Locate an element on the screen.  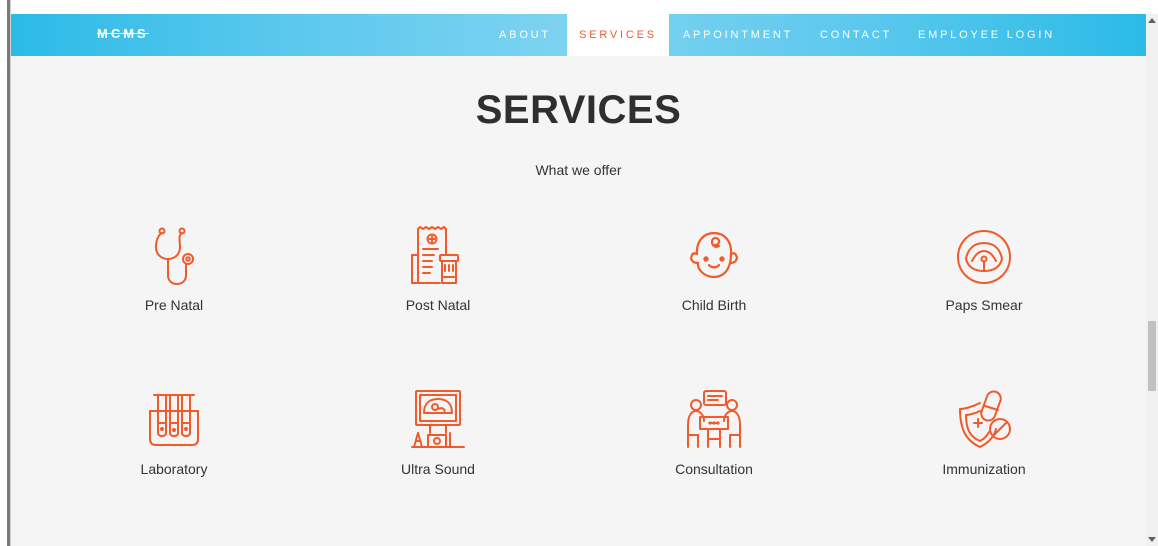
service-label: Child Birth is located at coordinates (714, 305).